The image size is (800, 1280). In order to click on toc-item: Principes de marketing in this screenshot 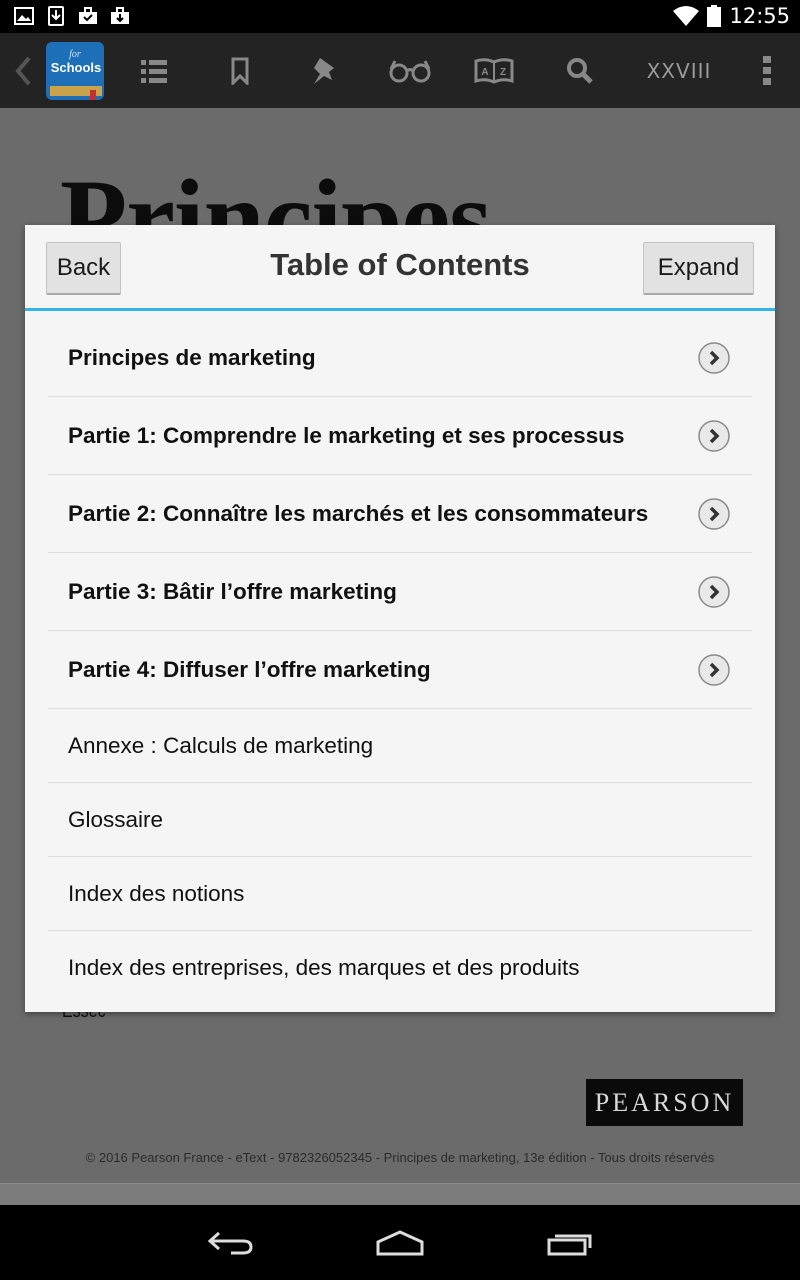, I will do `click(400, 358)`.